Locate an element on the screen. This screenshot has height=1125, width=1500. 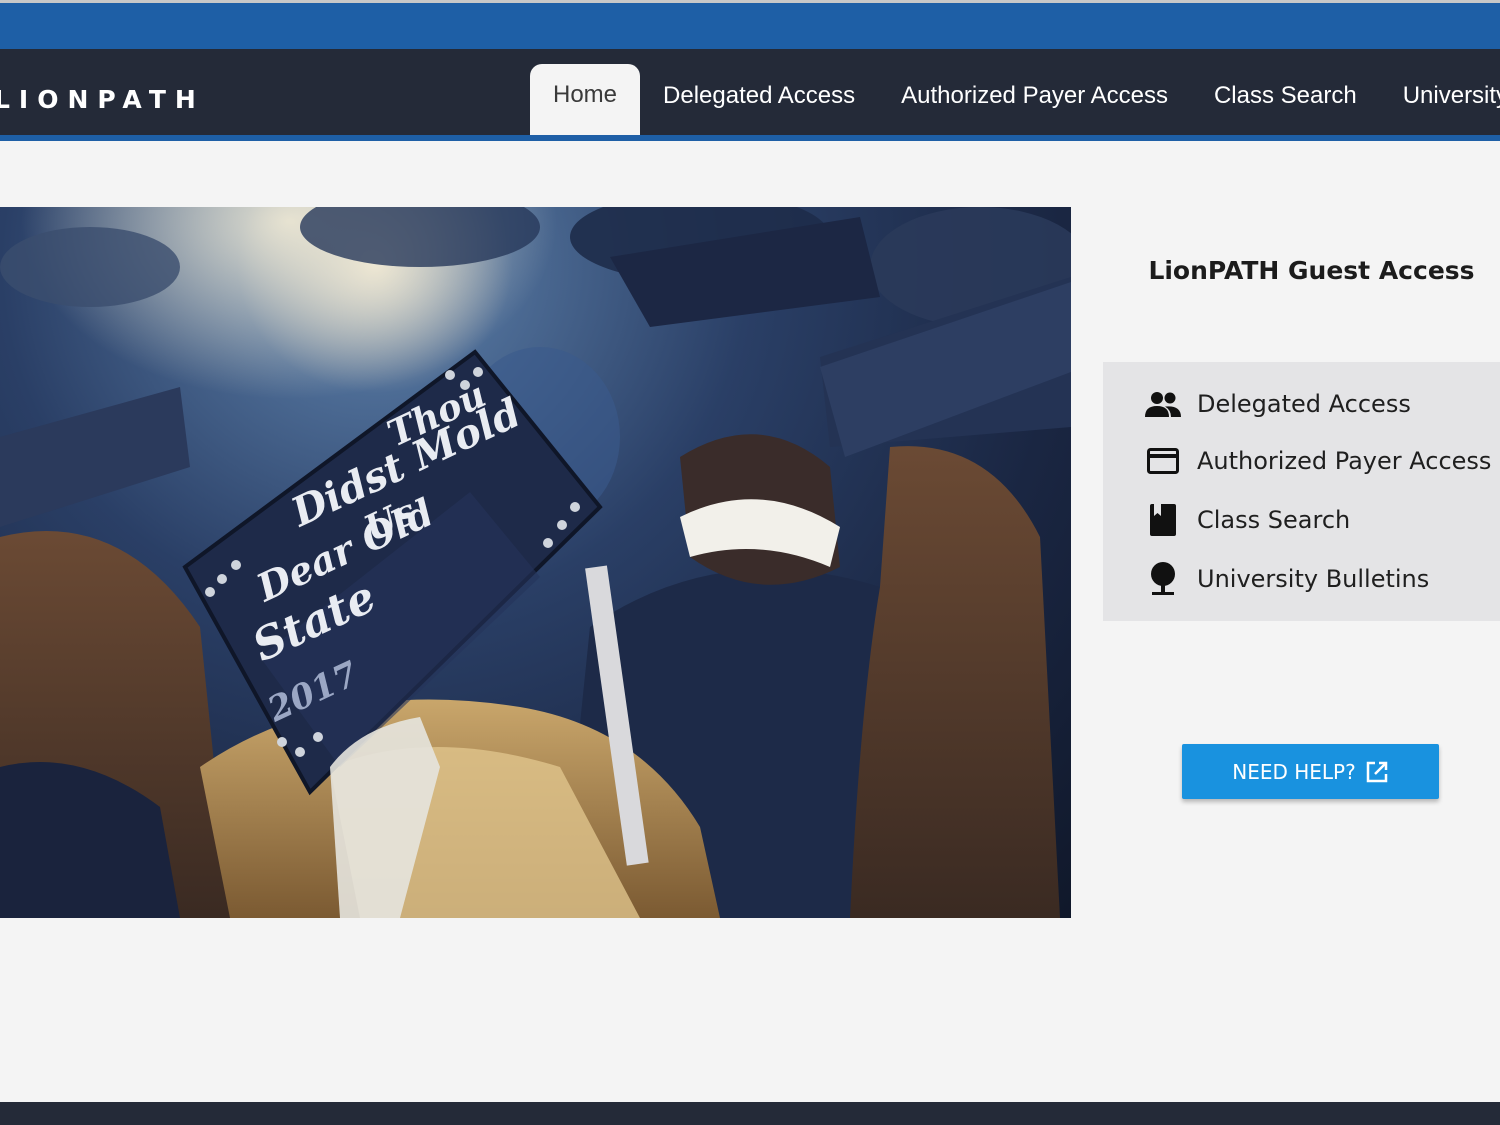
need-help-button: NEED HELP? is located at coordinates (1310, 771).